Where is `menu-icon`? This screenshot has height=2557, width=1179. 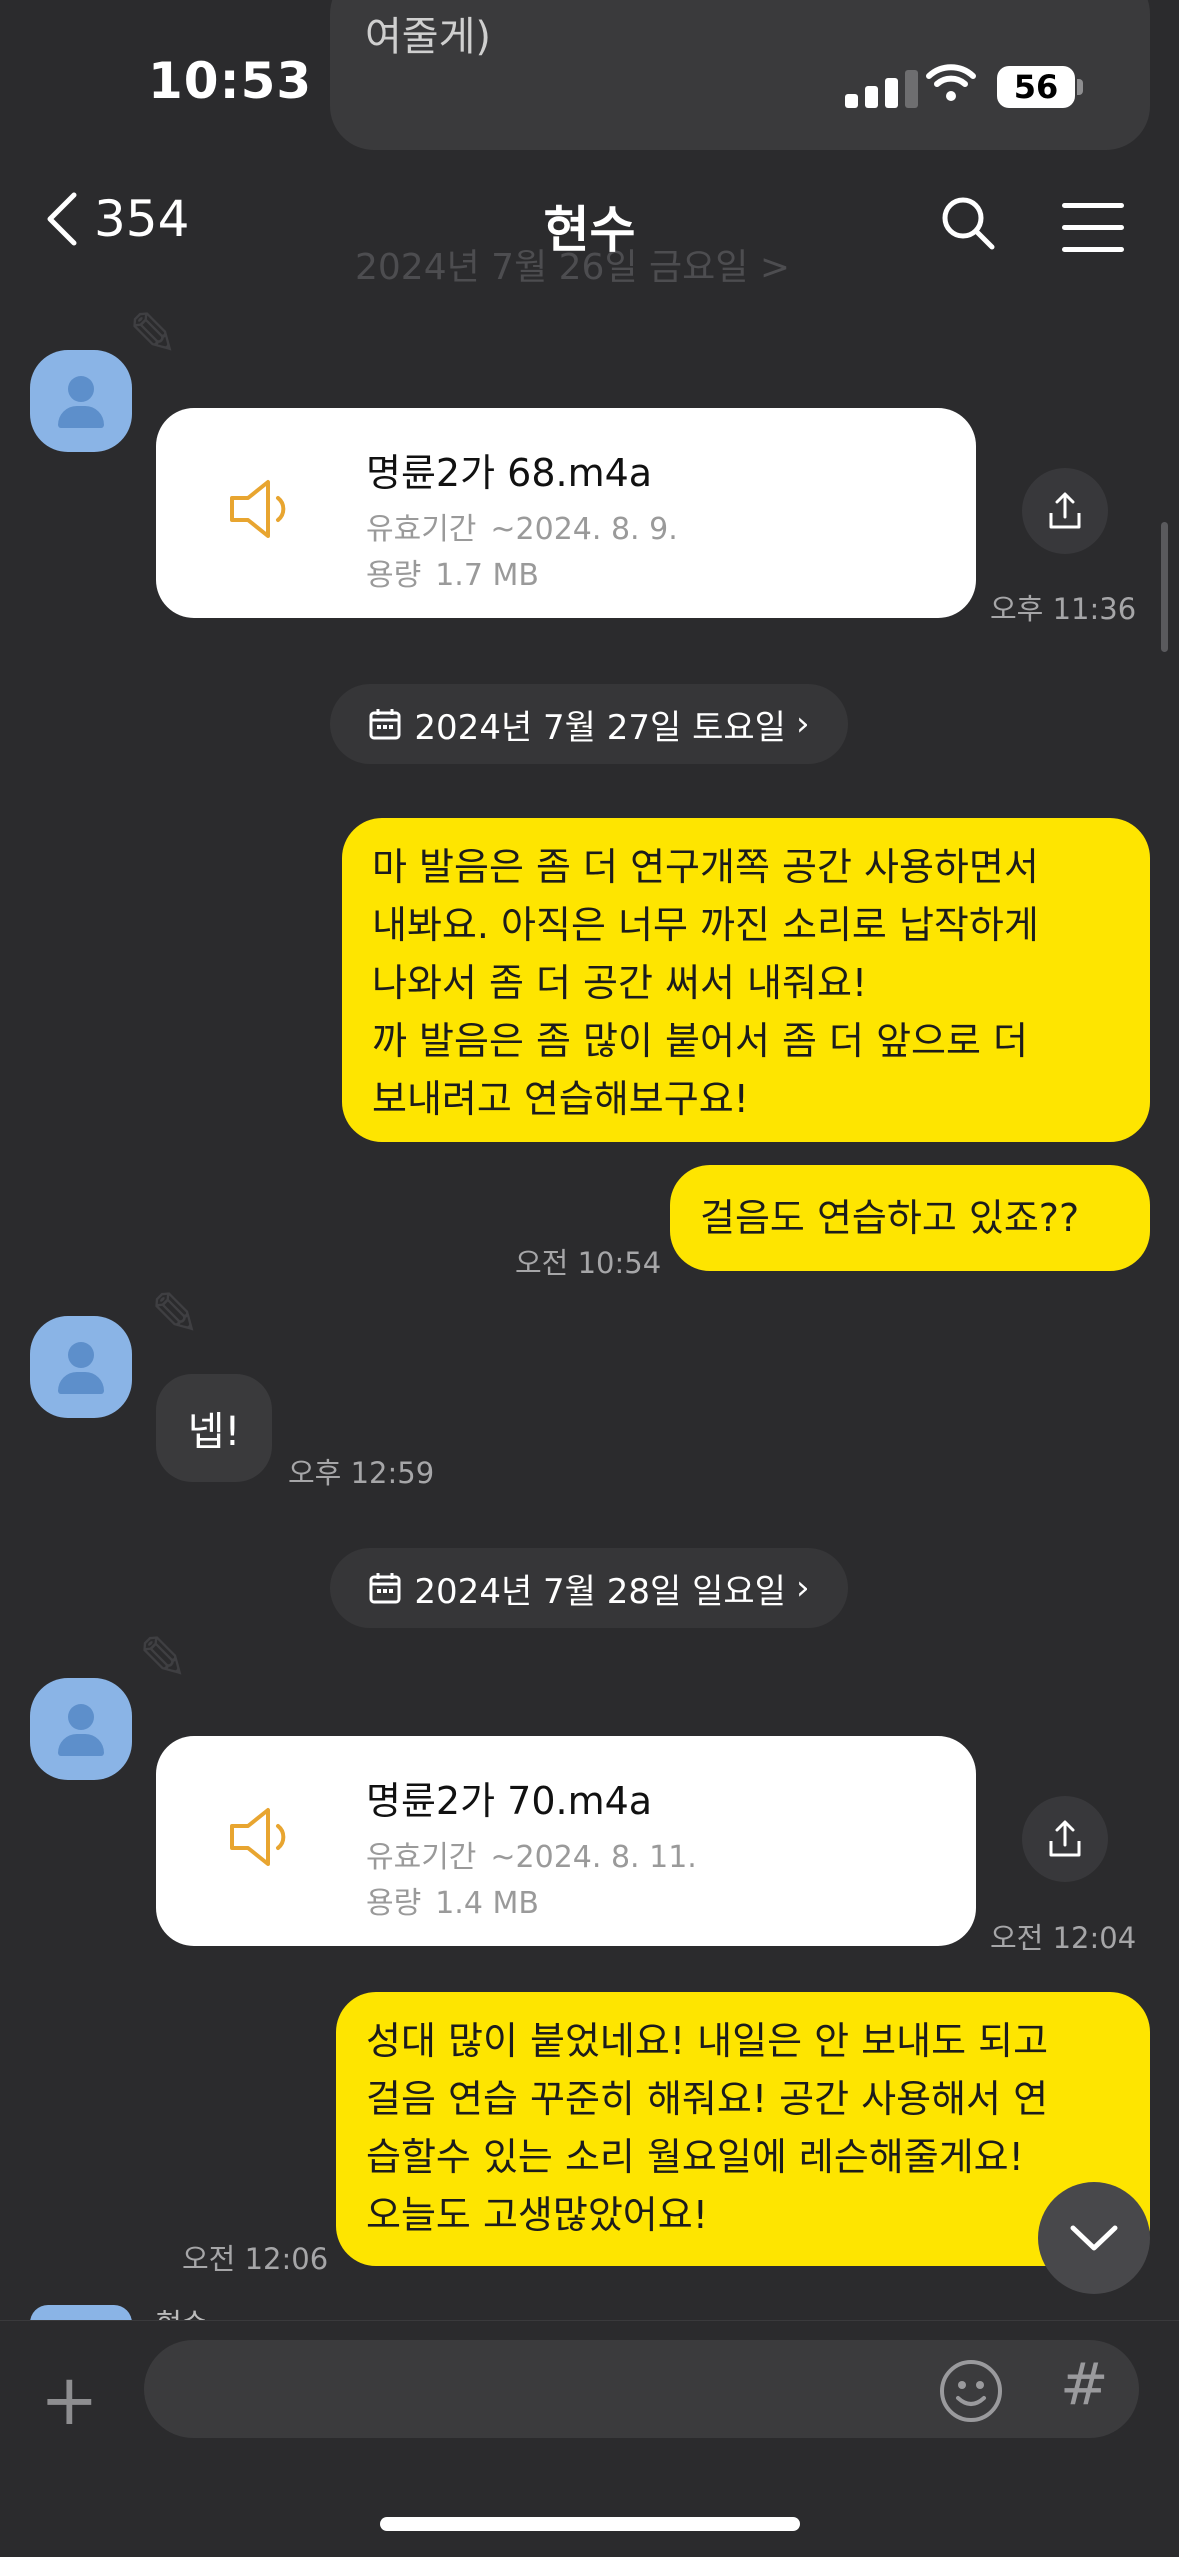
menu-icon is located at coordinates (1093, 236).